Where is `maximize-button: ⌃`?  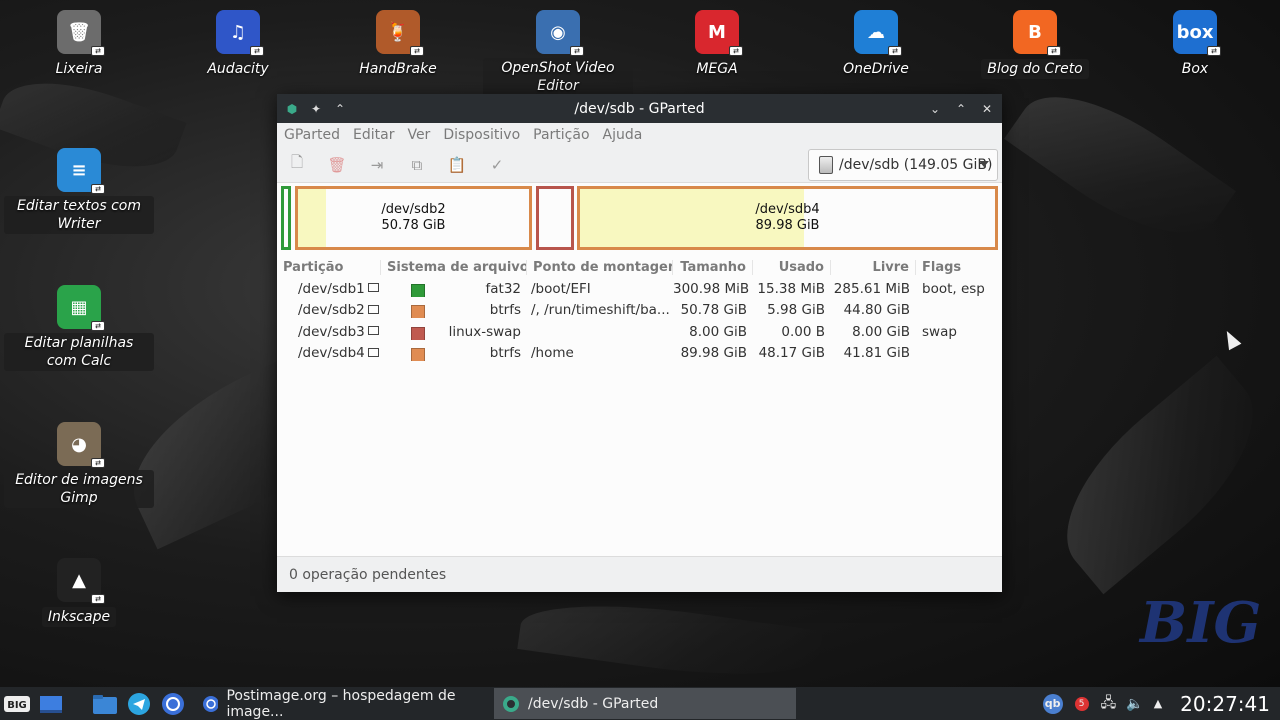
maximize-button: ⌃ is located at coordinates (961, 109).